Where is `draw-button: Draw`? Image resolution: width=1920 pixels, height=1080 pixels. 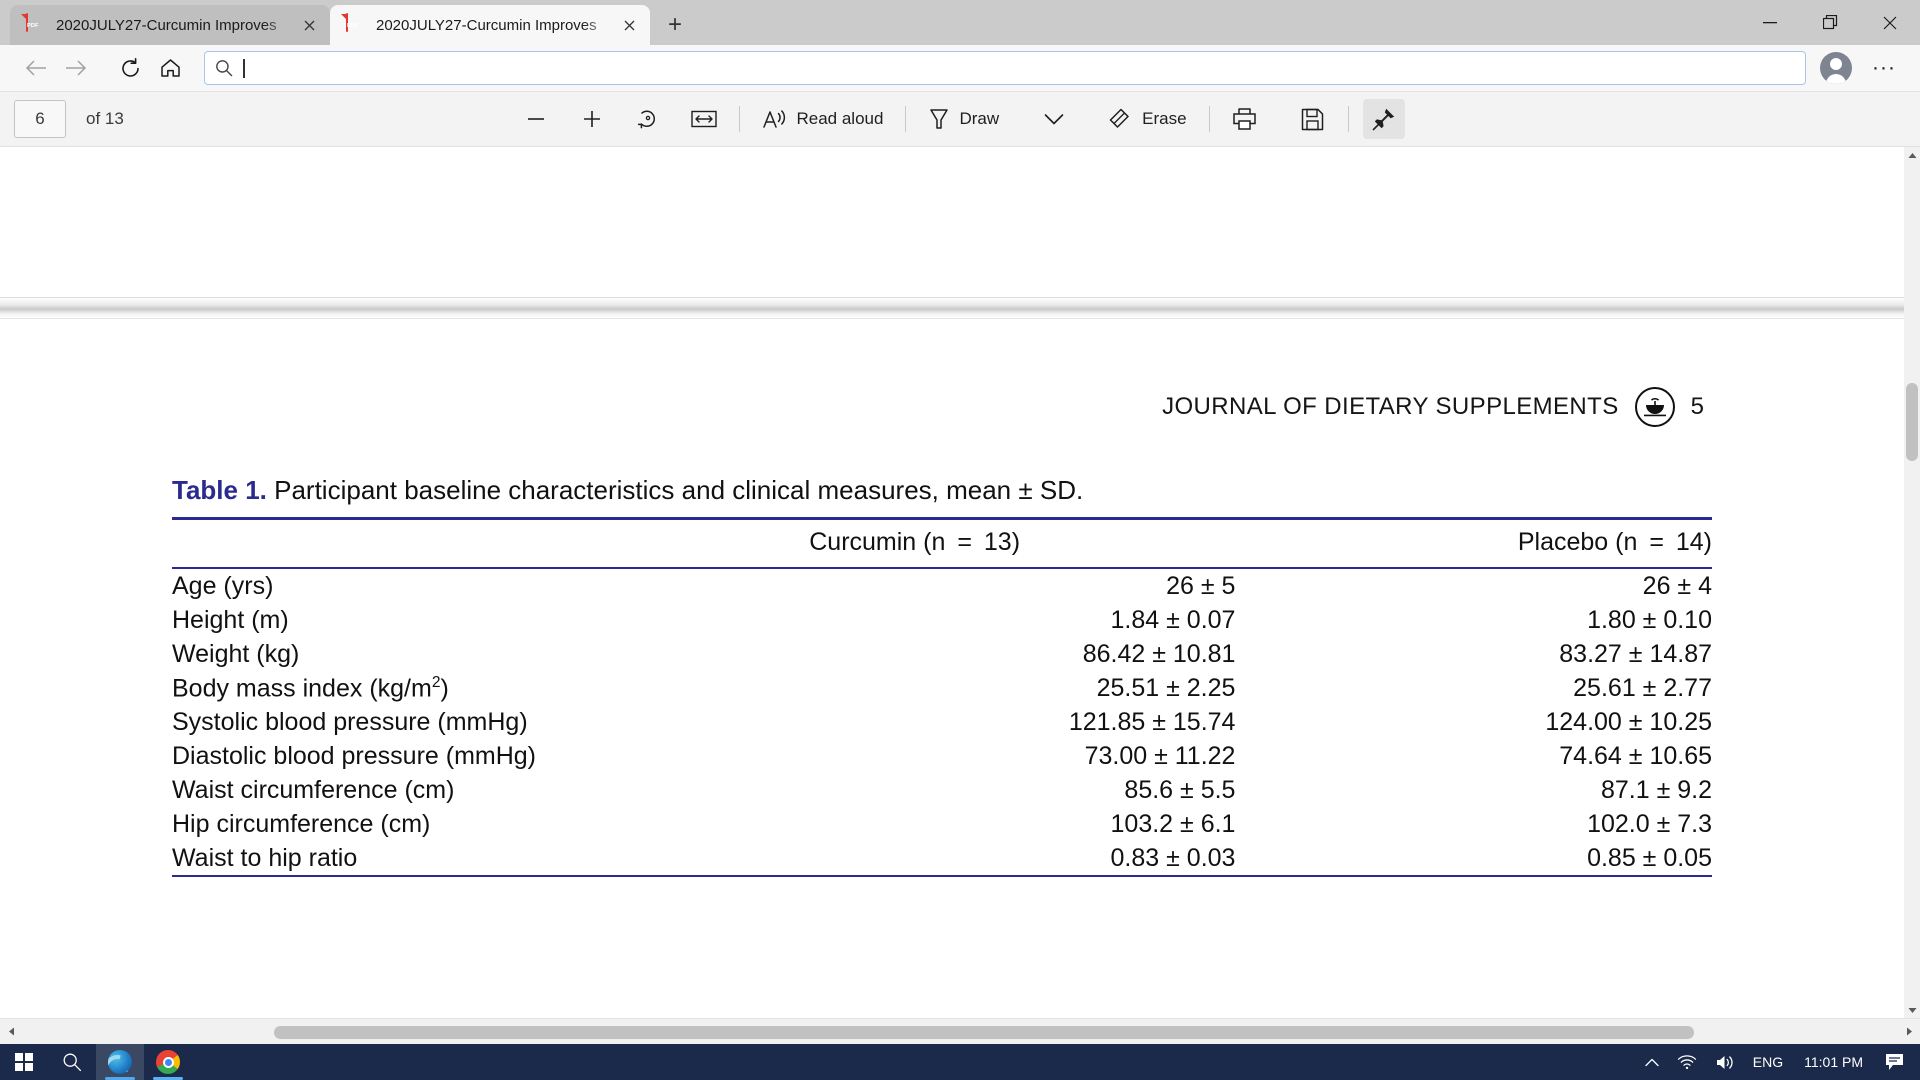 draw-button: Draw is located at coordinates (963, 119).